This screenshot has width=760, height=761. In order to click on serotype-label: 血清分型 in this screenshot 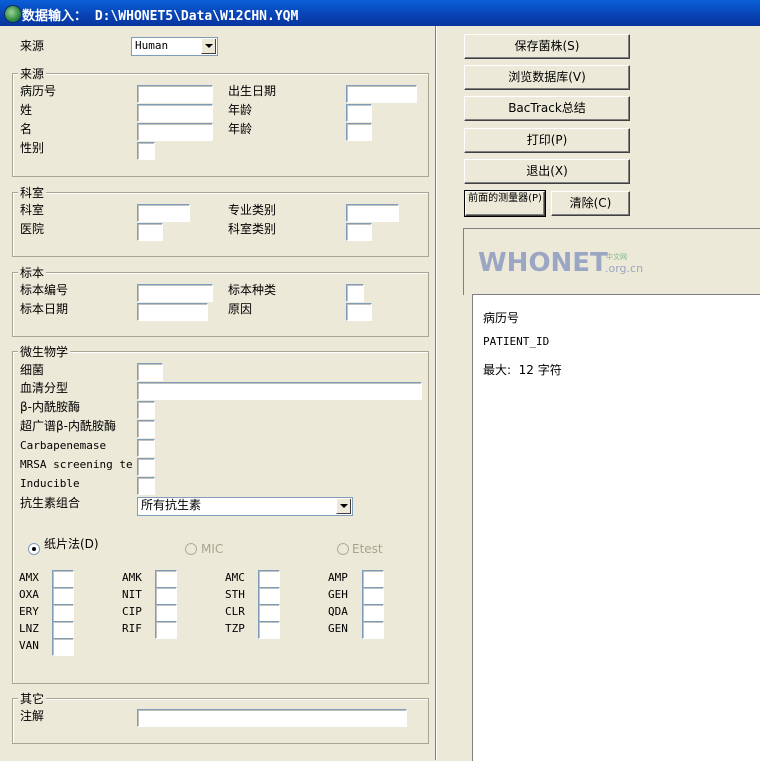, I will do `click(44, 388)`.